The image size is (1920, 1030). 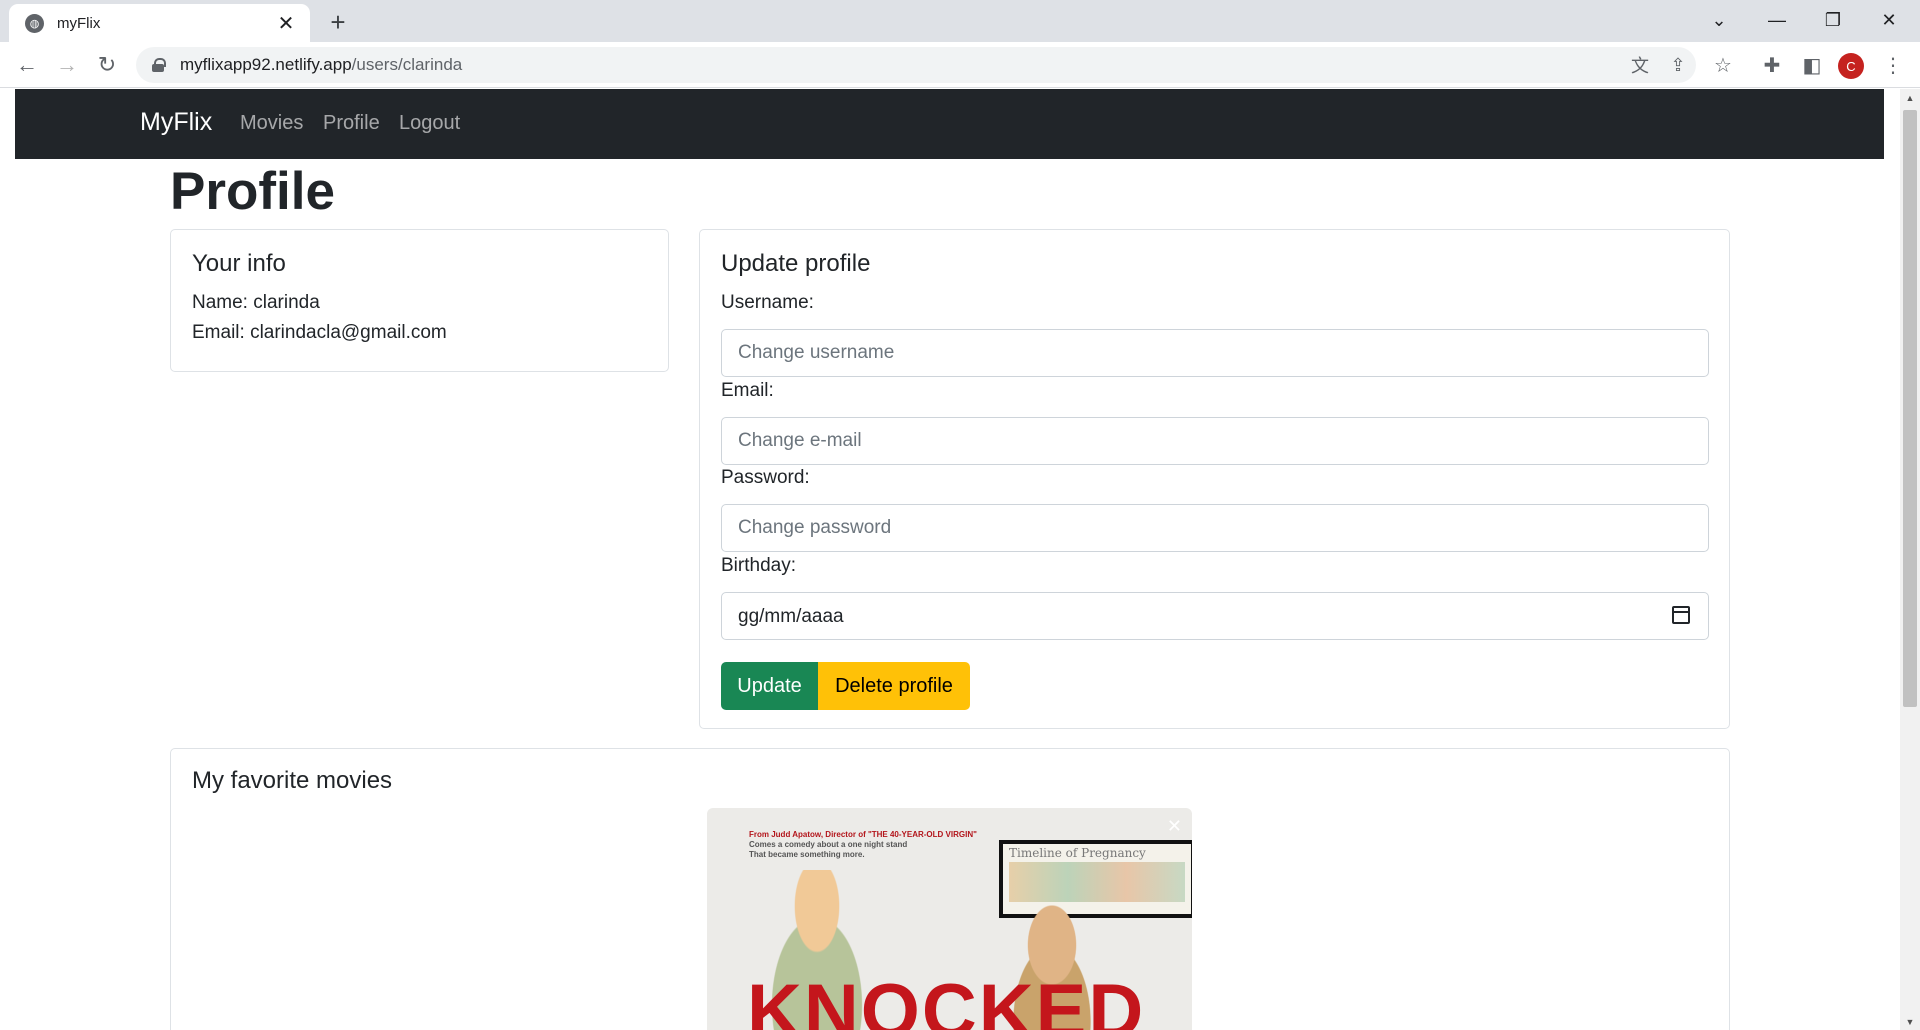 I want to click on site-navbar: MyFlix Movies Profile Logout, so click(x=949, y=124).